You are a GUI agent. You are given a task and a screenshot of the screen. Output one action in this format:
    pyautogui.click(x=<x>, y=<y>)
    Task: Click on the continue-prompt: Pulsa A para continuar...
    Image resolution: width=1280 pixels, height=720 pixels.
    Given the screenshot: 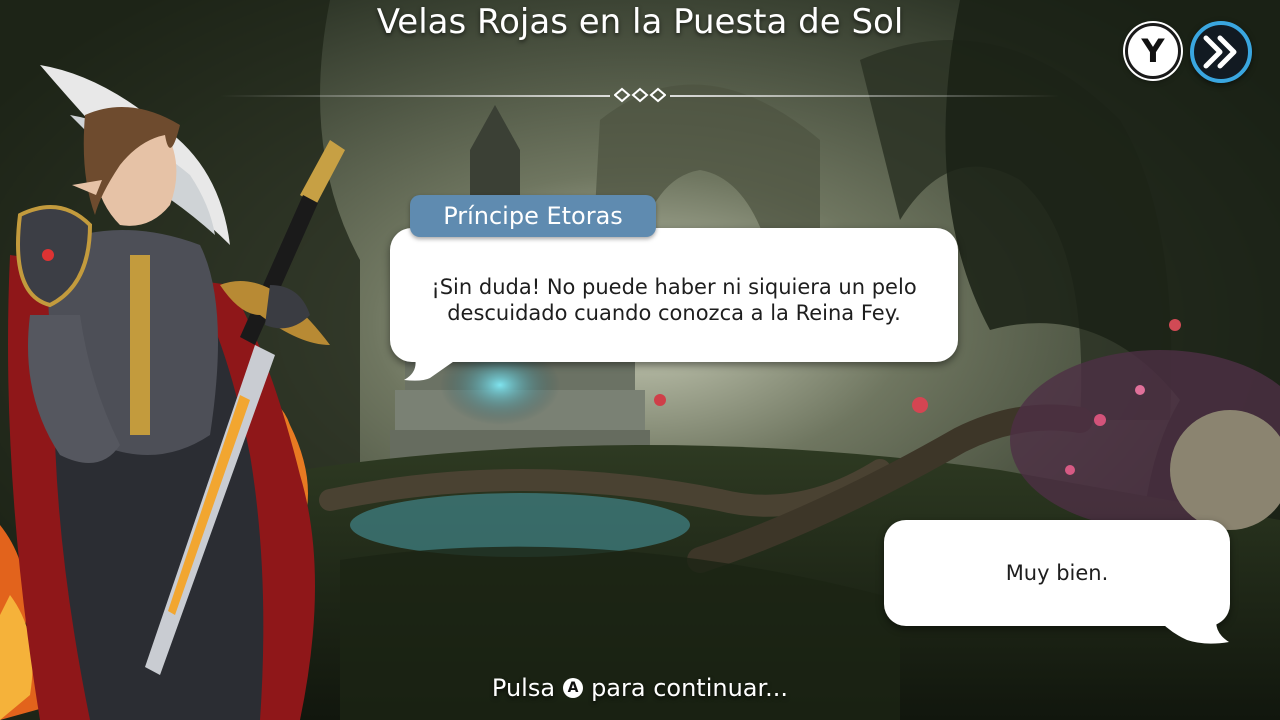 What is the action you would take?
    pyautogui.click(x=640, y=688)
    